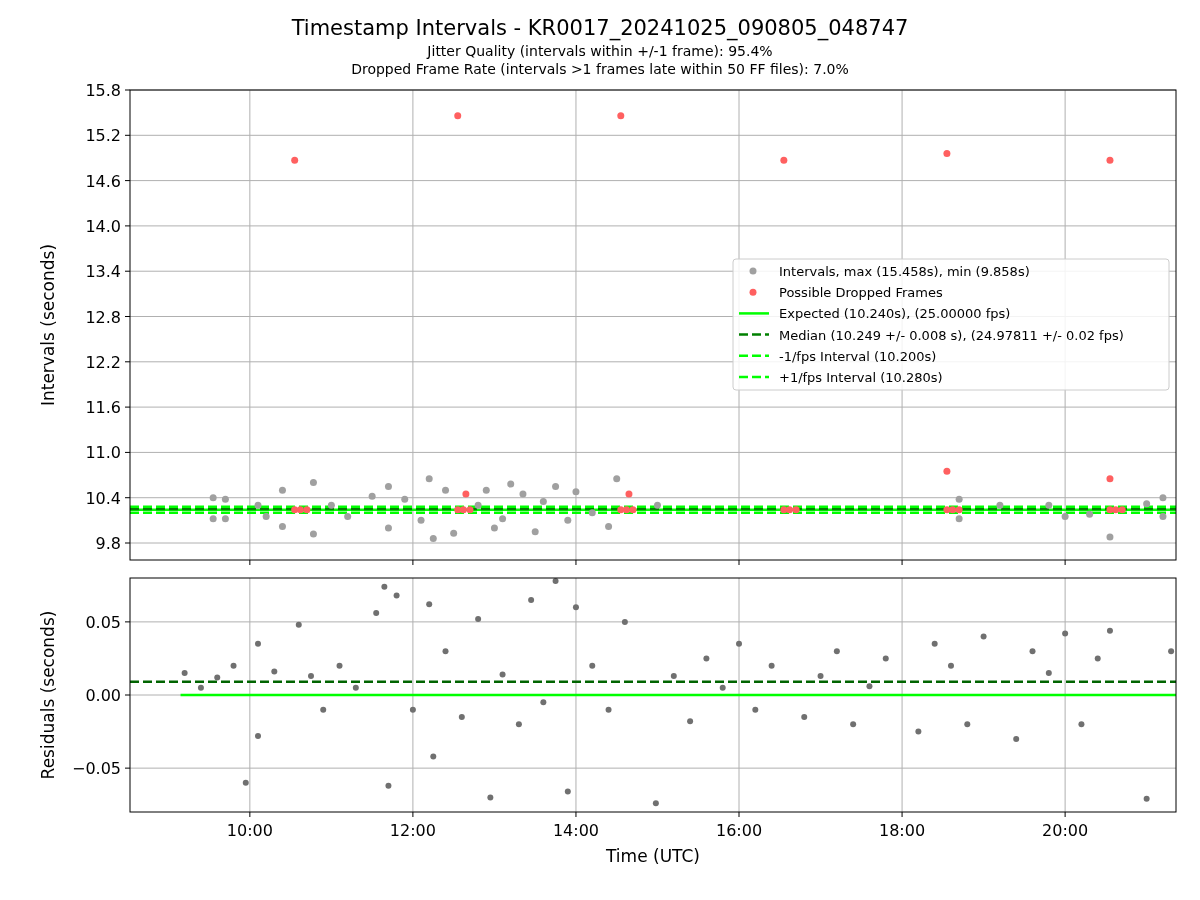 This screenshot has width=1200, height=900. Describe the element at coordinates (103, 362) in the screenshot. I see `axis-tick-label: 12.2` at that location.